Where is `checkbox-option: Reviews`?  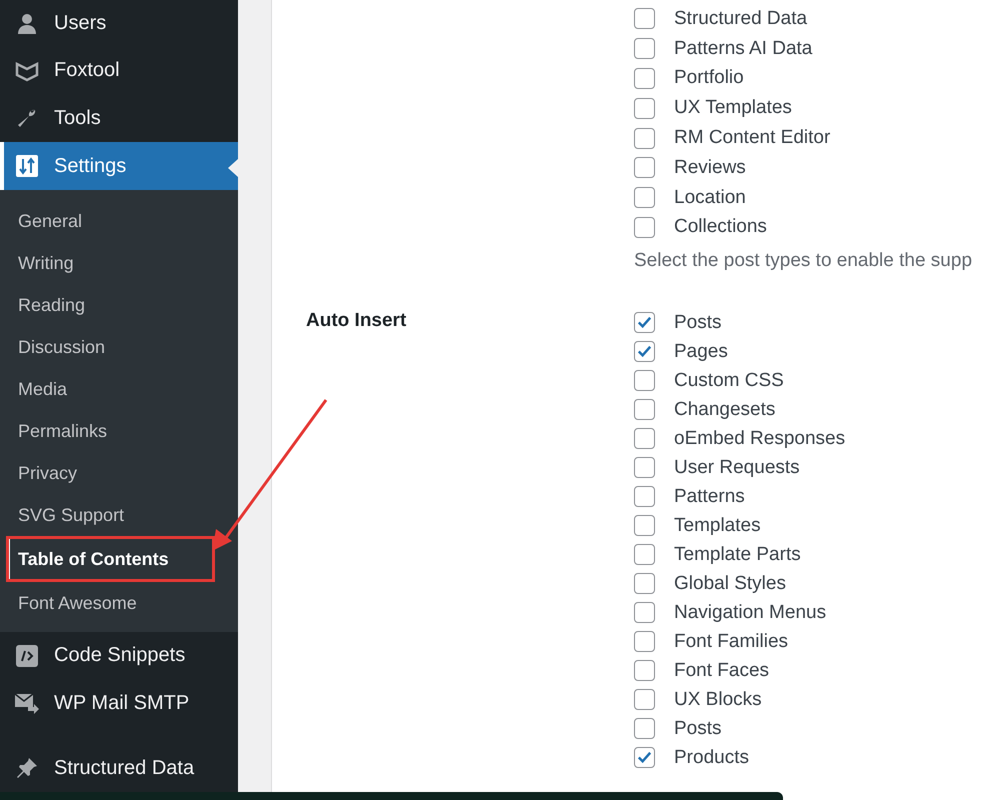 checkbox-option: Reviews is located at coordinates (803, 167).